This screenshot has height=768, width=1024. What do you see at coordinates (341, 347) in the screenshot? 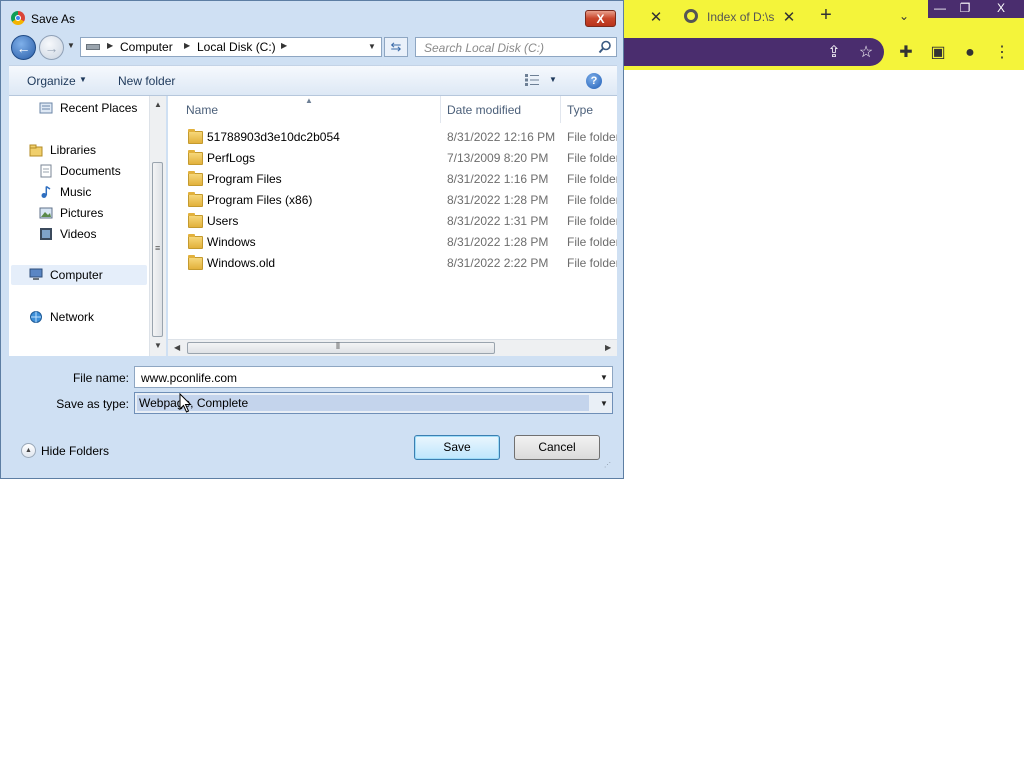
I see `hscroll-thumb: ⦀` at bounding box center [341, 347].